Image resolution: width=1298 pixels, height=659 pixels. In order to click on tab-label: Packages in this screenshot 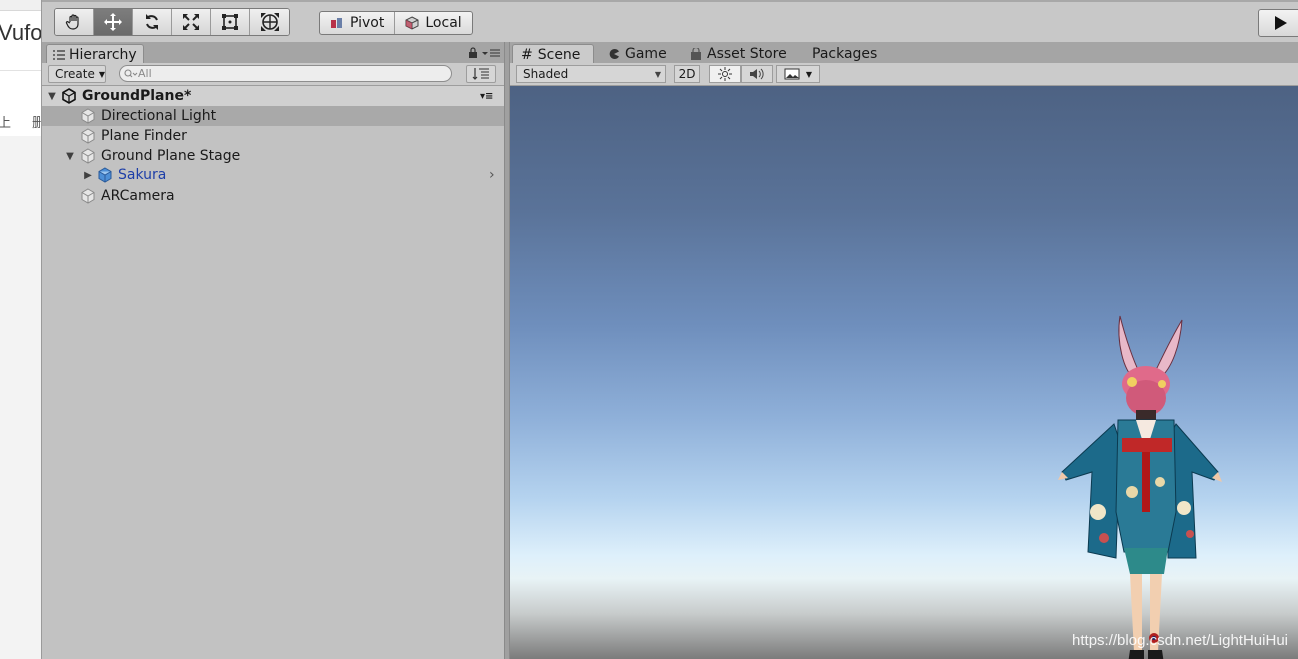, I will do `click(845, 54)`.